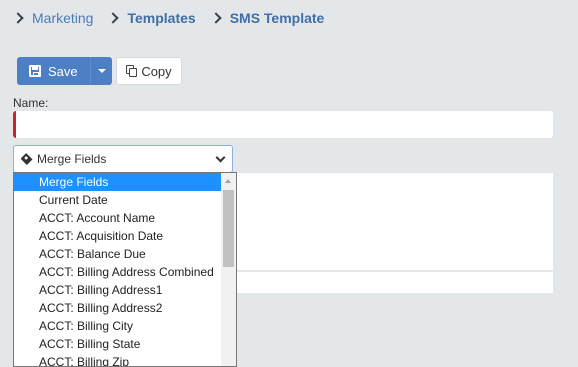 This screenshot has width=578, height=367. I want to click on merge-field-option: ACCT: Billing Zip, so click(118, 359).